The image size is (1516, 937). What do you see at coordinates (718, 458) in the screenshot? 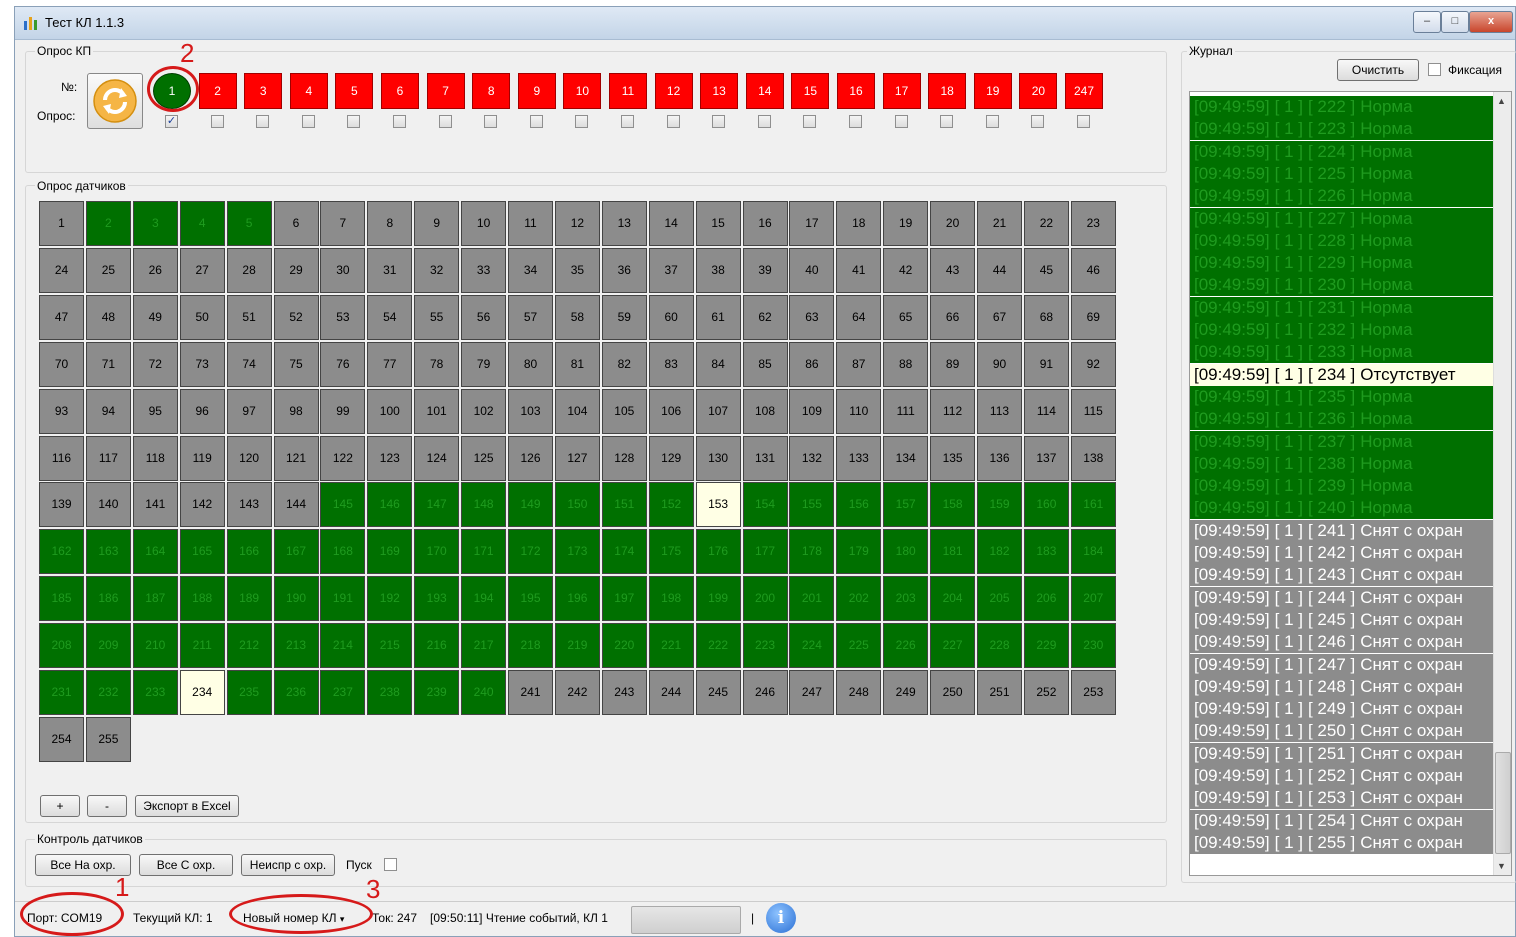
I see `sensor-cell: 130` at bounding box center [718, 458].